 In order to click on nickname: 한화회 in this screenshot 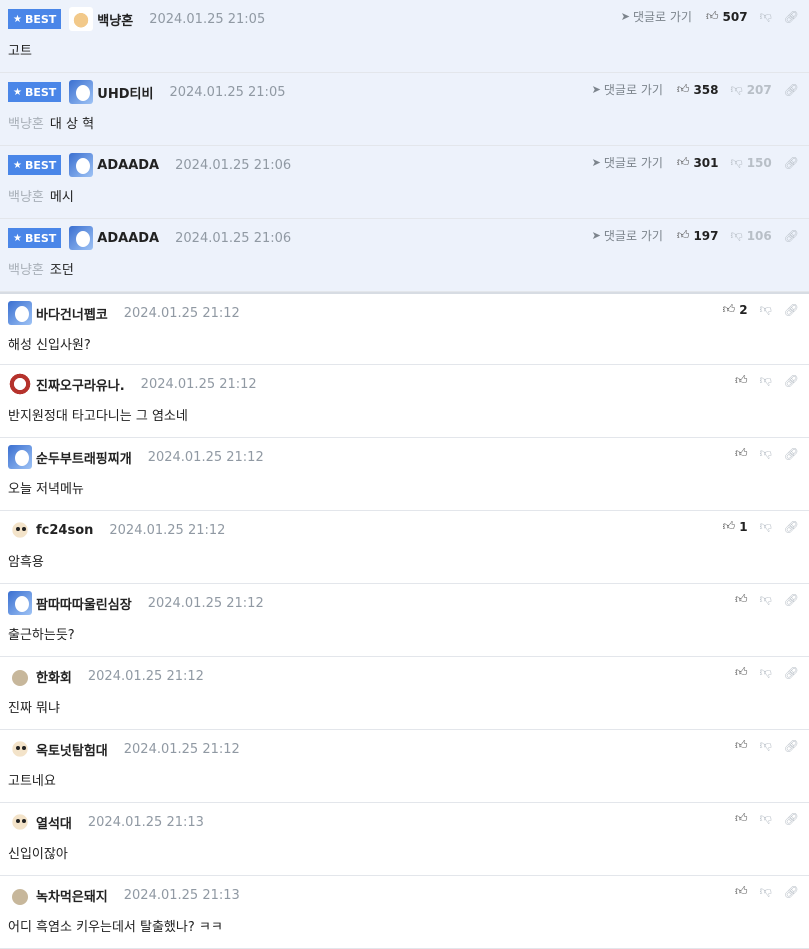, I will do `click(54, 676)`.